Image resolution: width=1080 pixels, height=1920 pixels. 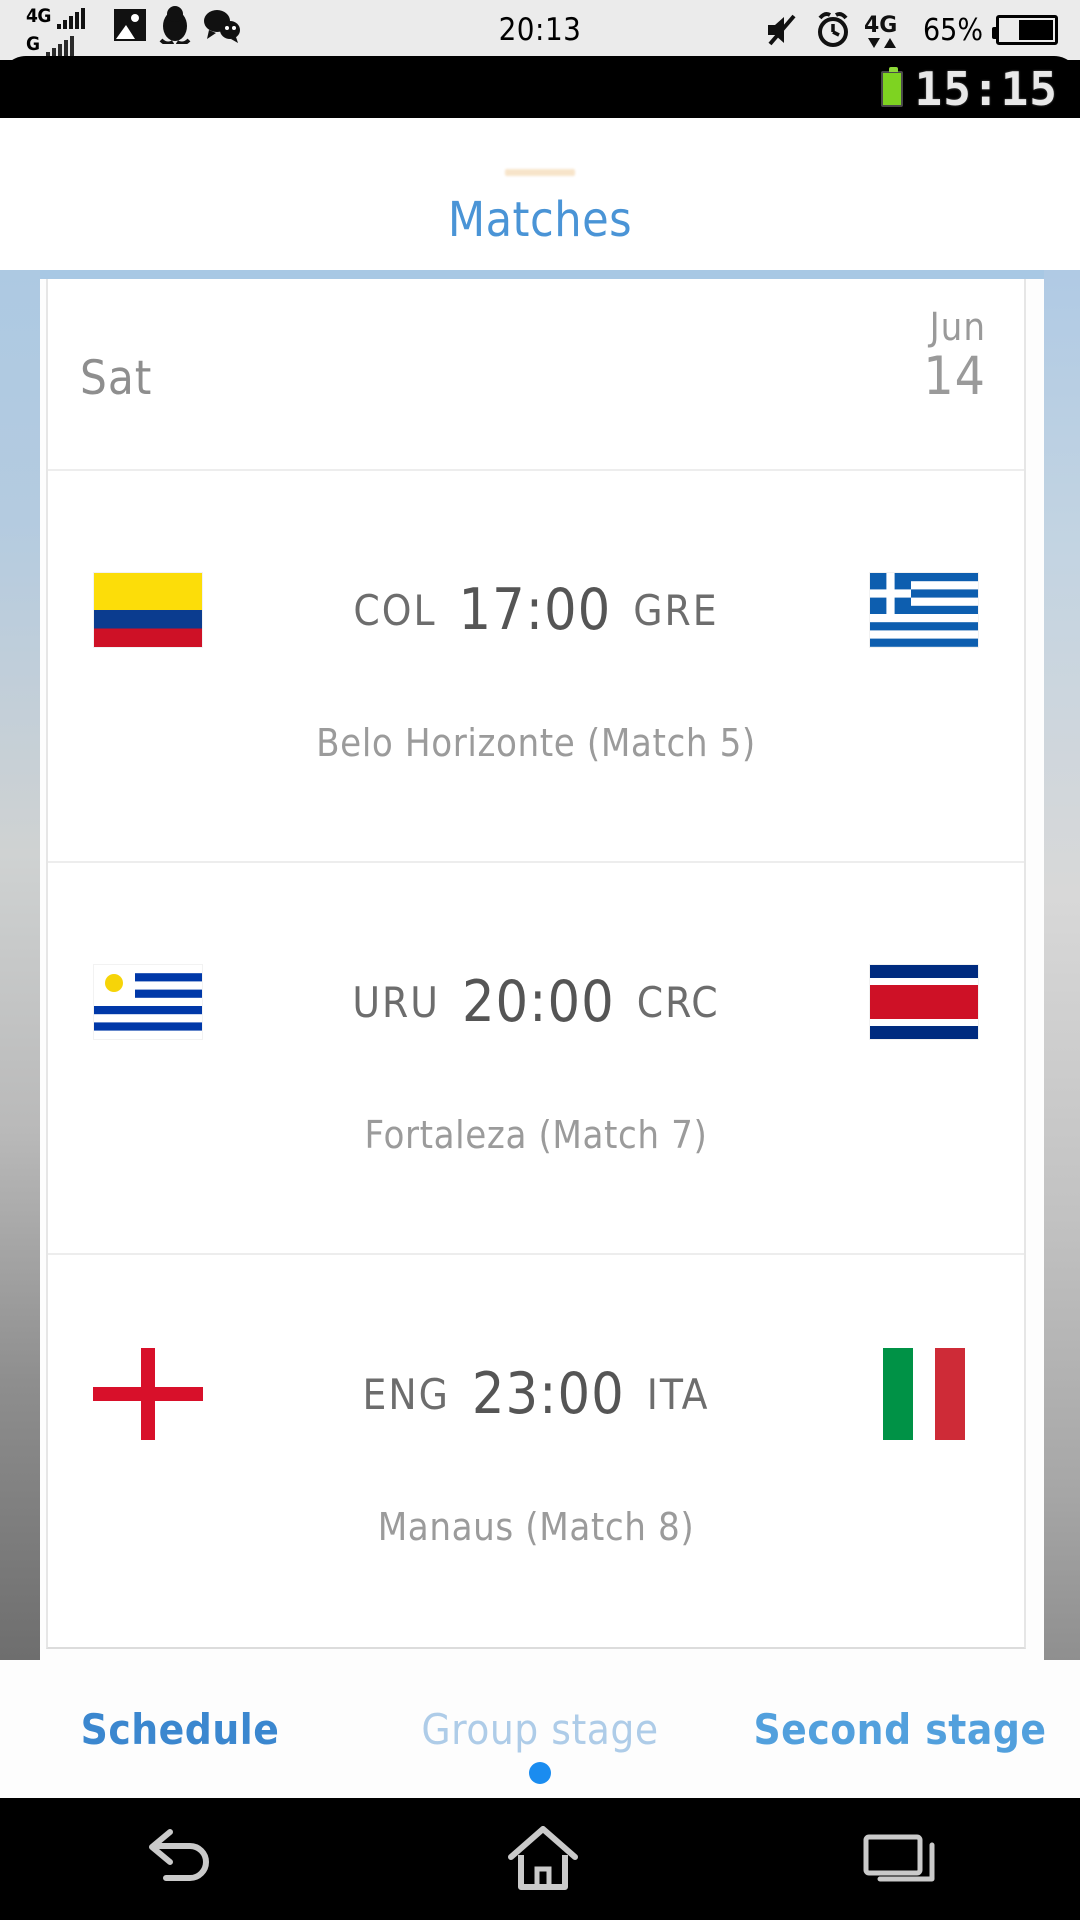 What do you see at coordinates (540, 89) in the screenshot?
I see `inner-status-bar: 15:15` at bounding box center [540, 89].